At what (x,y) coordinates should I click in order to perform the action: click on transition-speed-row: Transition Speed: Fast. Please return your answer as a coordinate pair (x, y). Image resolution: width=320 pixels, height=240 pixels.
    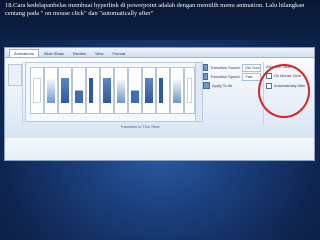
    Looking at the image, I should click on (232, 76).